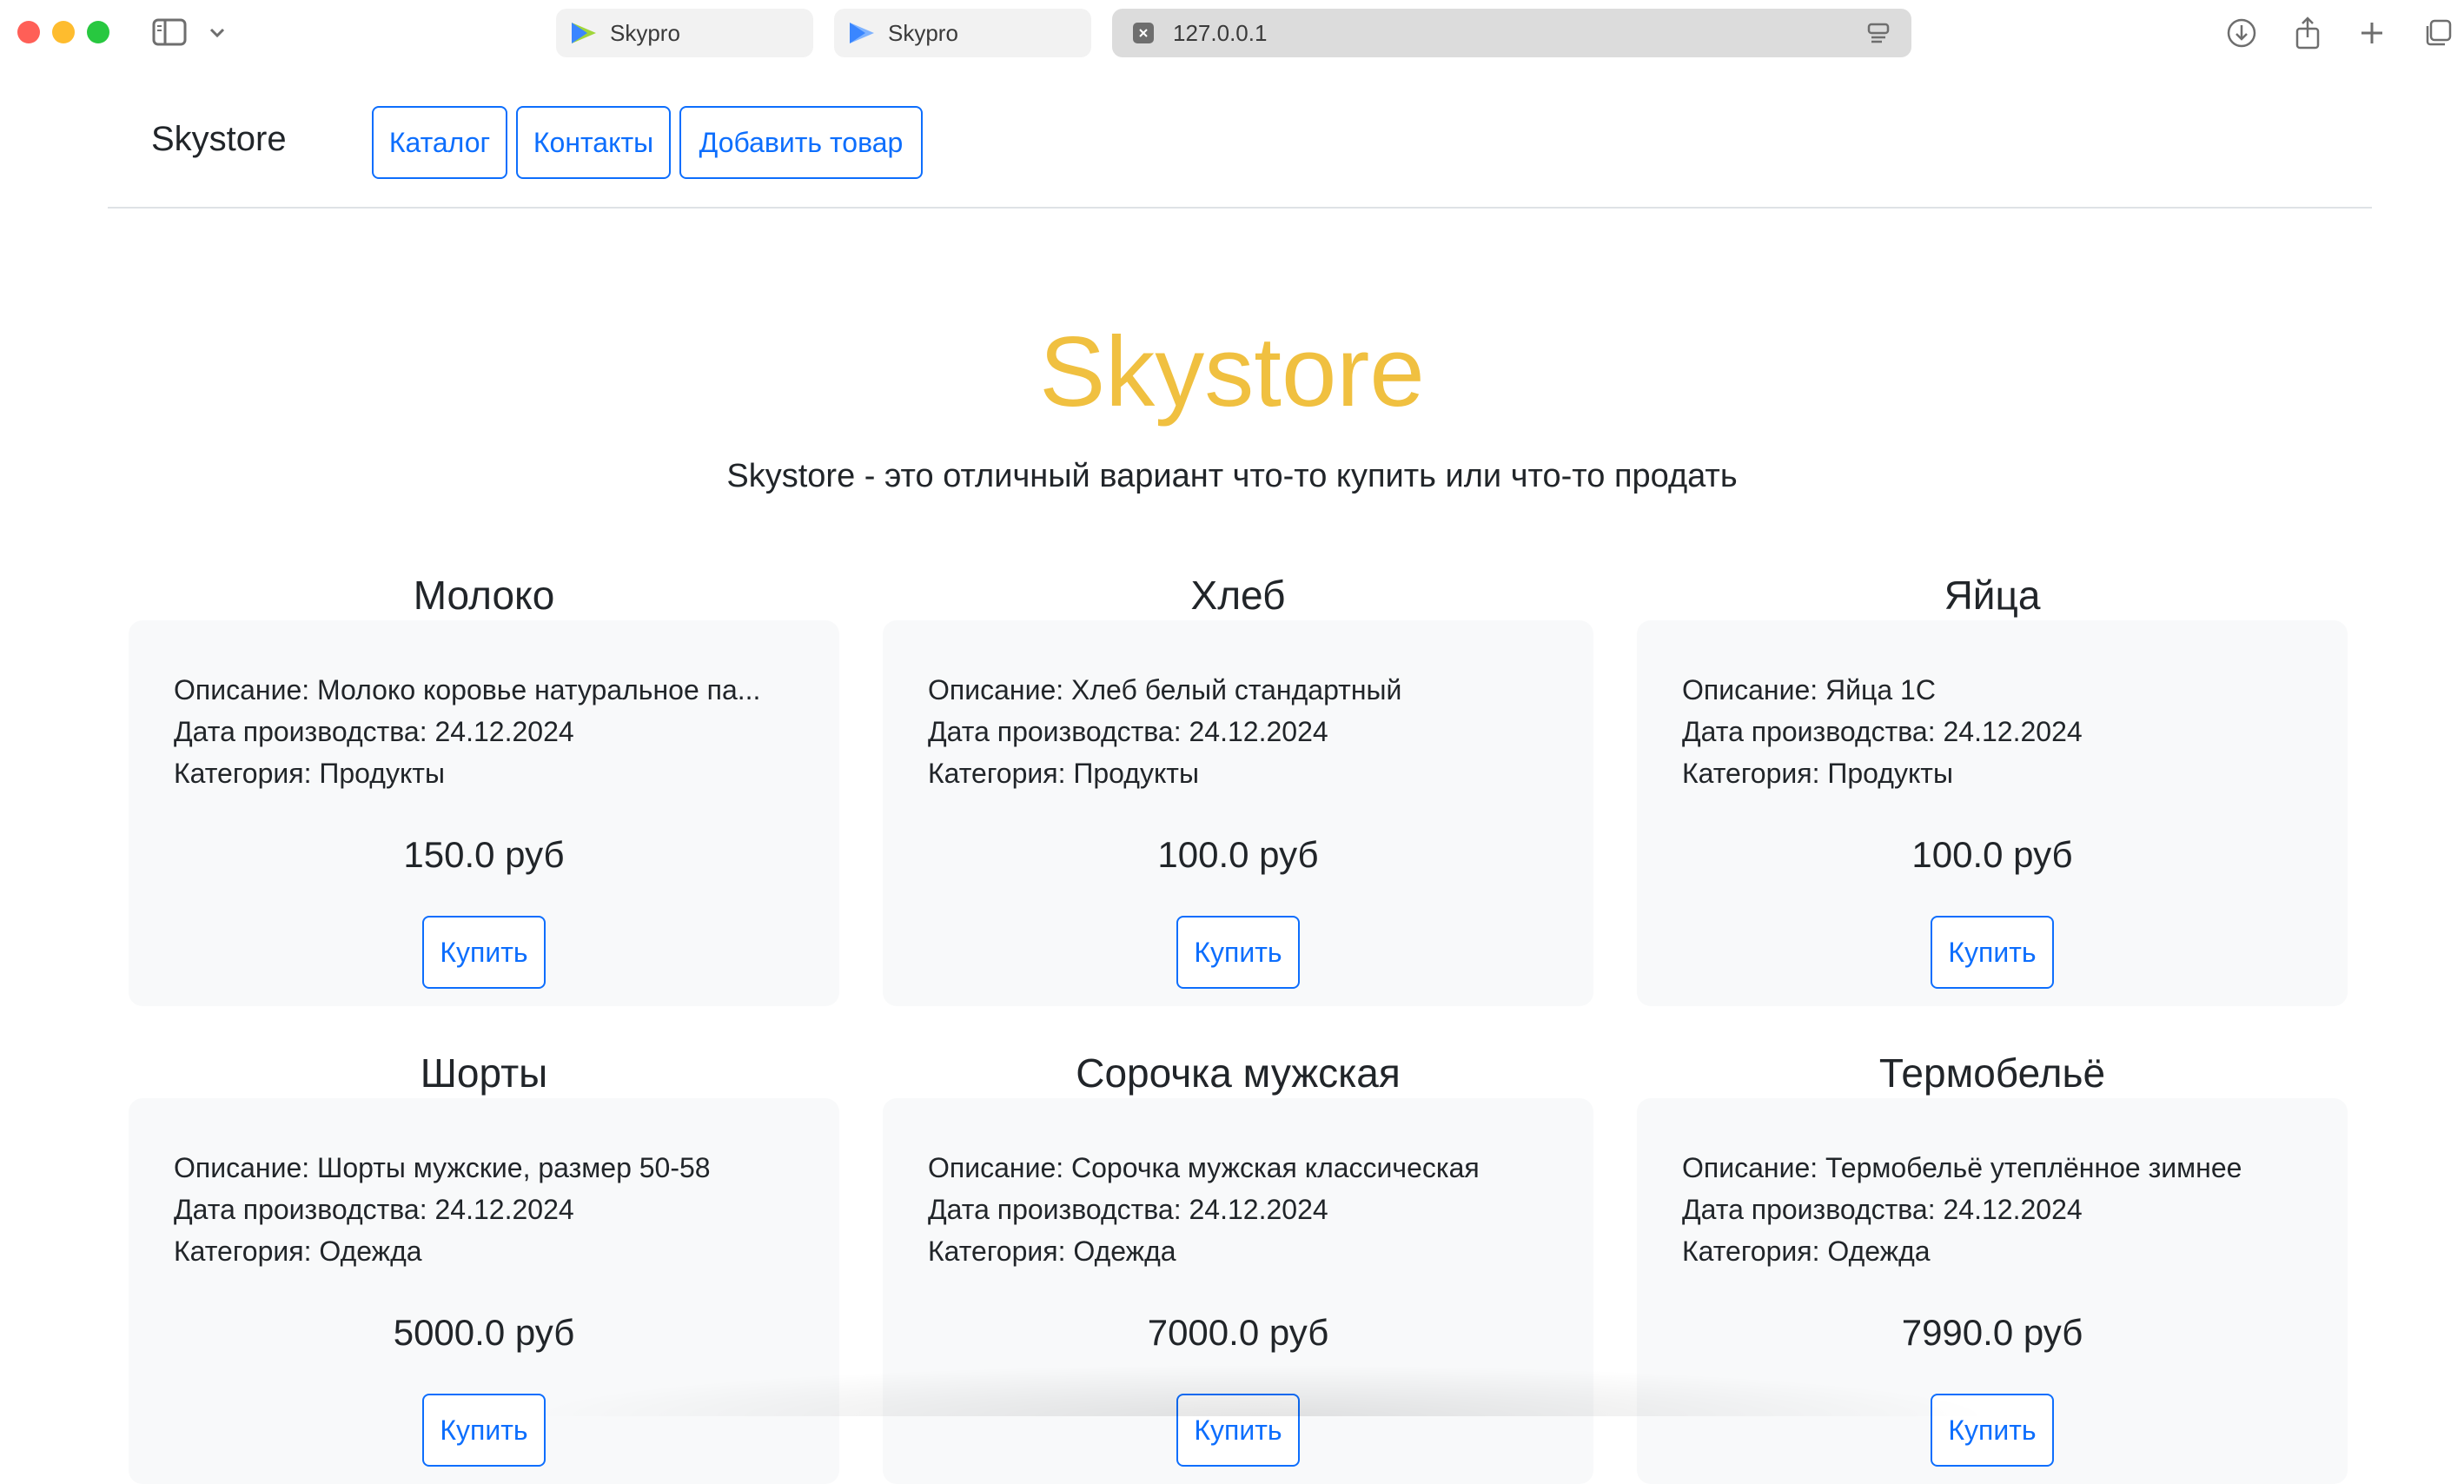 Image resolution: width=2464 pixels, height=1484 pixels. Describe the element at coordinates (2438, 33) in the screenshot. I see `tabs-overview-icon` at that location.